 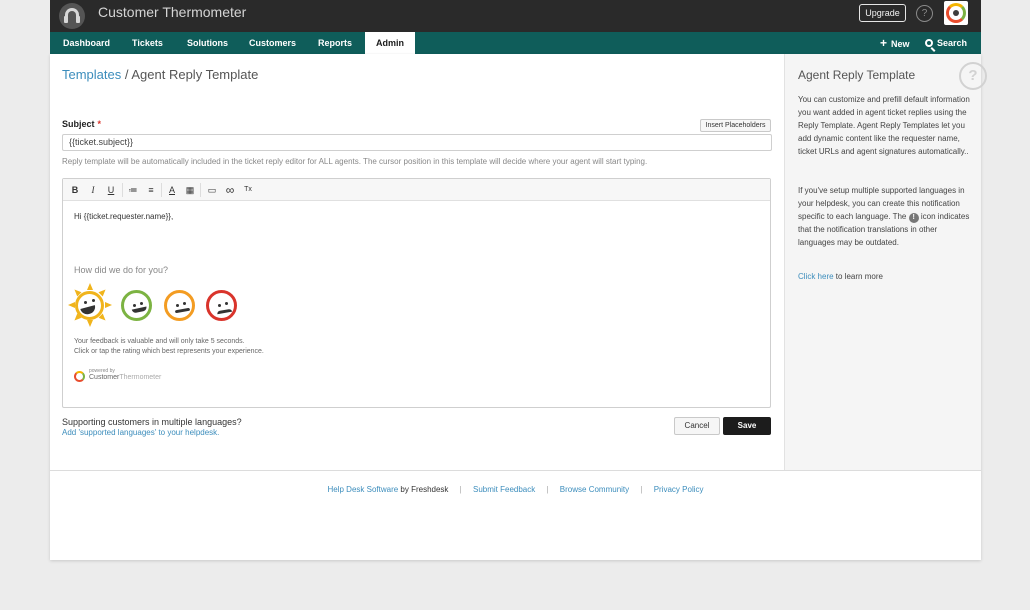 What do you see at coordinates (111, 190) in the screenshot?
I see `underline-button: U` at bounding box center [111, 190].